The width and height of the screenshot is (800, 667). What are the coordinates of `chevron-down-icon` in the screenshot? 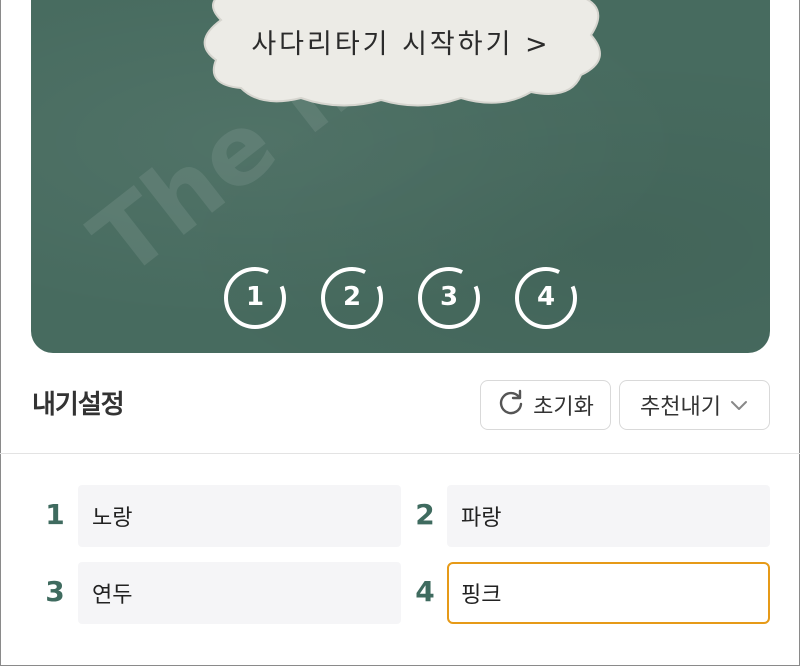 It's located at (739, 405).